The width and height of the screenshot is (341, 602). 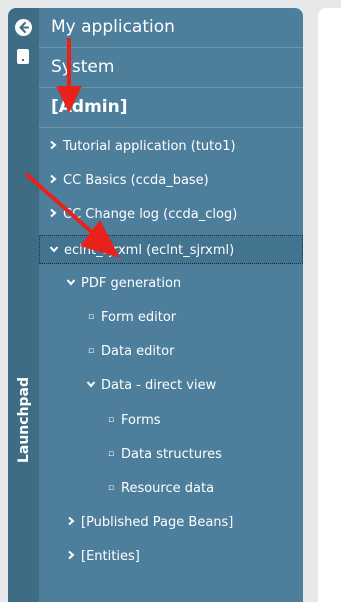 I want to click on tree-row: ▫ Forms, so click(x=171, y=420).